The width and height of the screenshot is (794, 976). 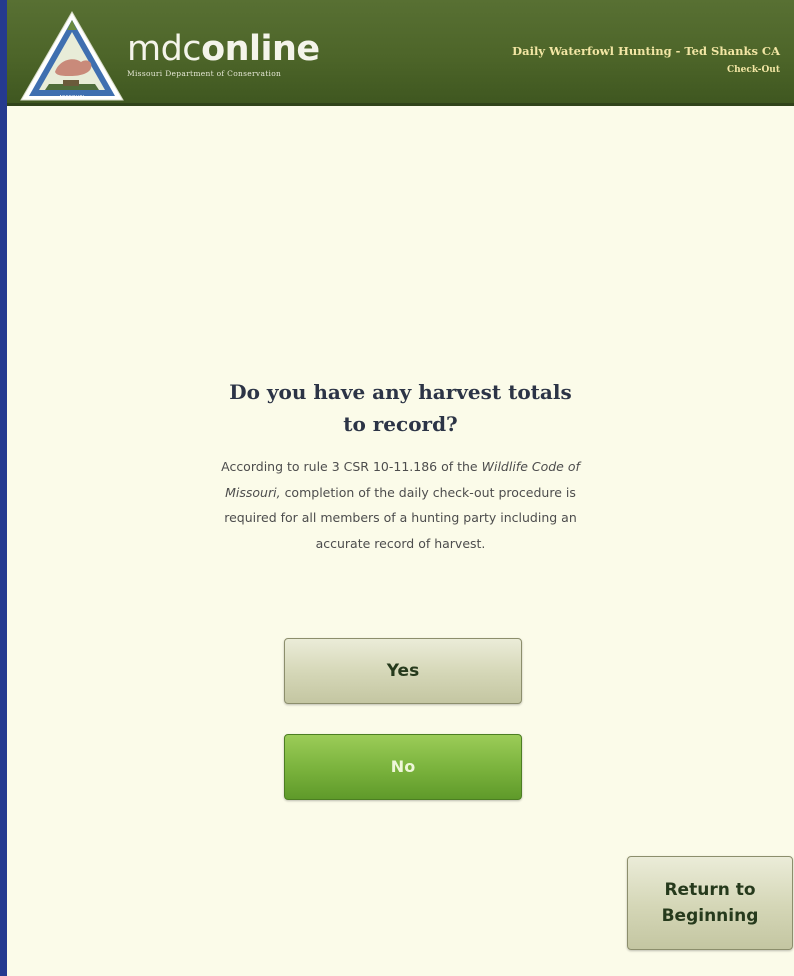 What do you see at coordinates (710, 890) in the screenshot?
I see `return-button-label-line1: Return to` at bounding box center [710, 890].